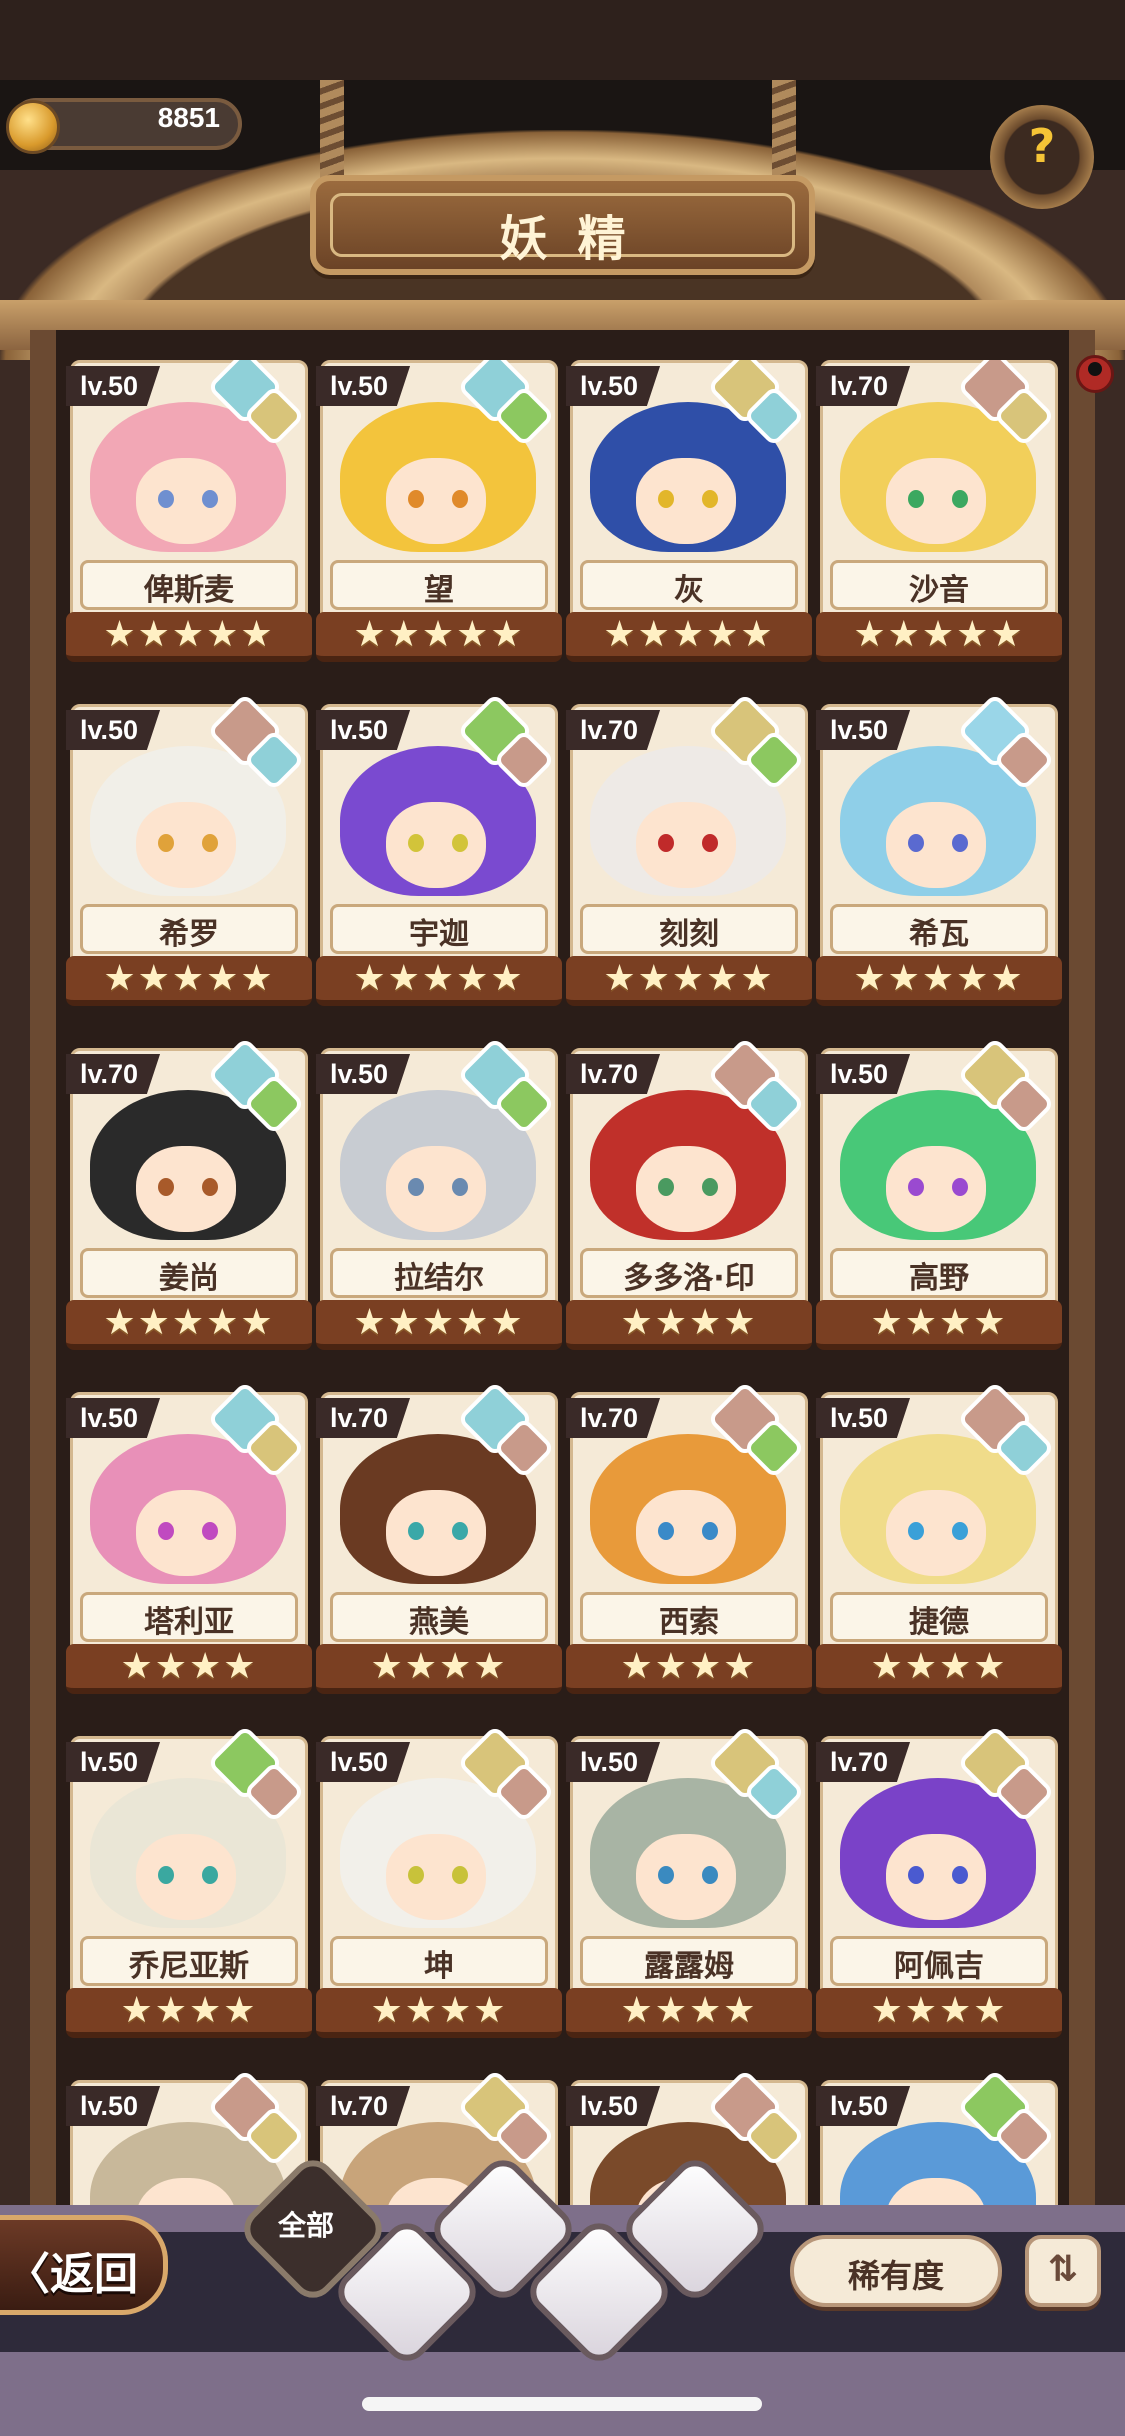 Image resolution: width=1125 pixels, height=2436 pixels. What do you see at coordinates (33, 127) in the screenshot?
I see `crown-coin-icon` at bounding box center [33, 127].